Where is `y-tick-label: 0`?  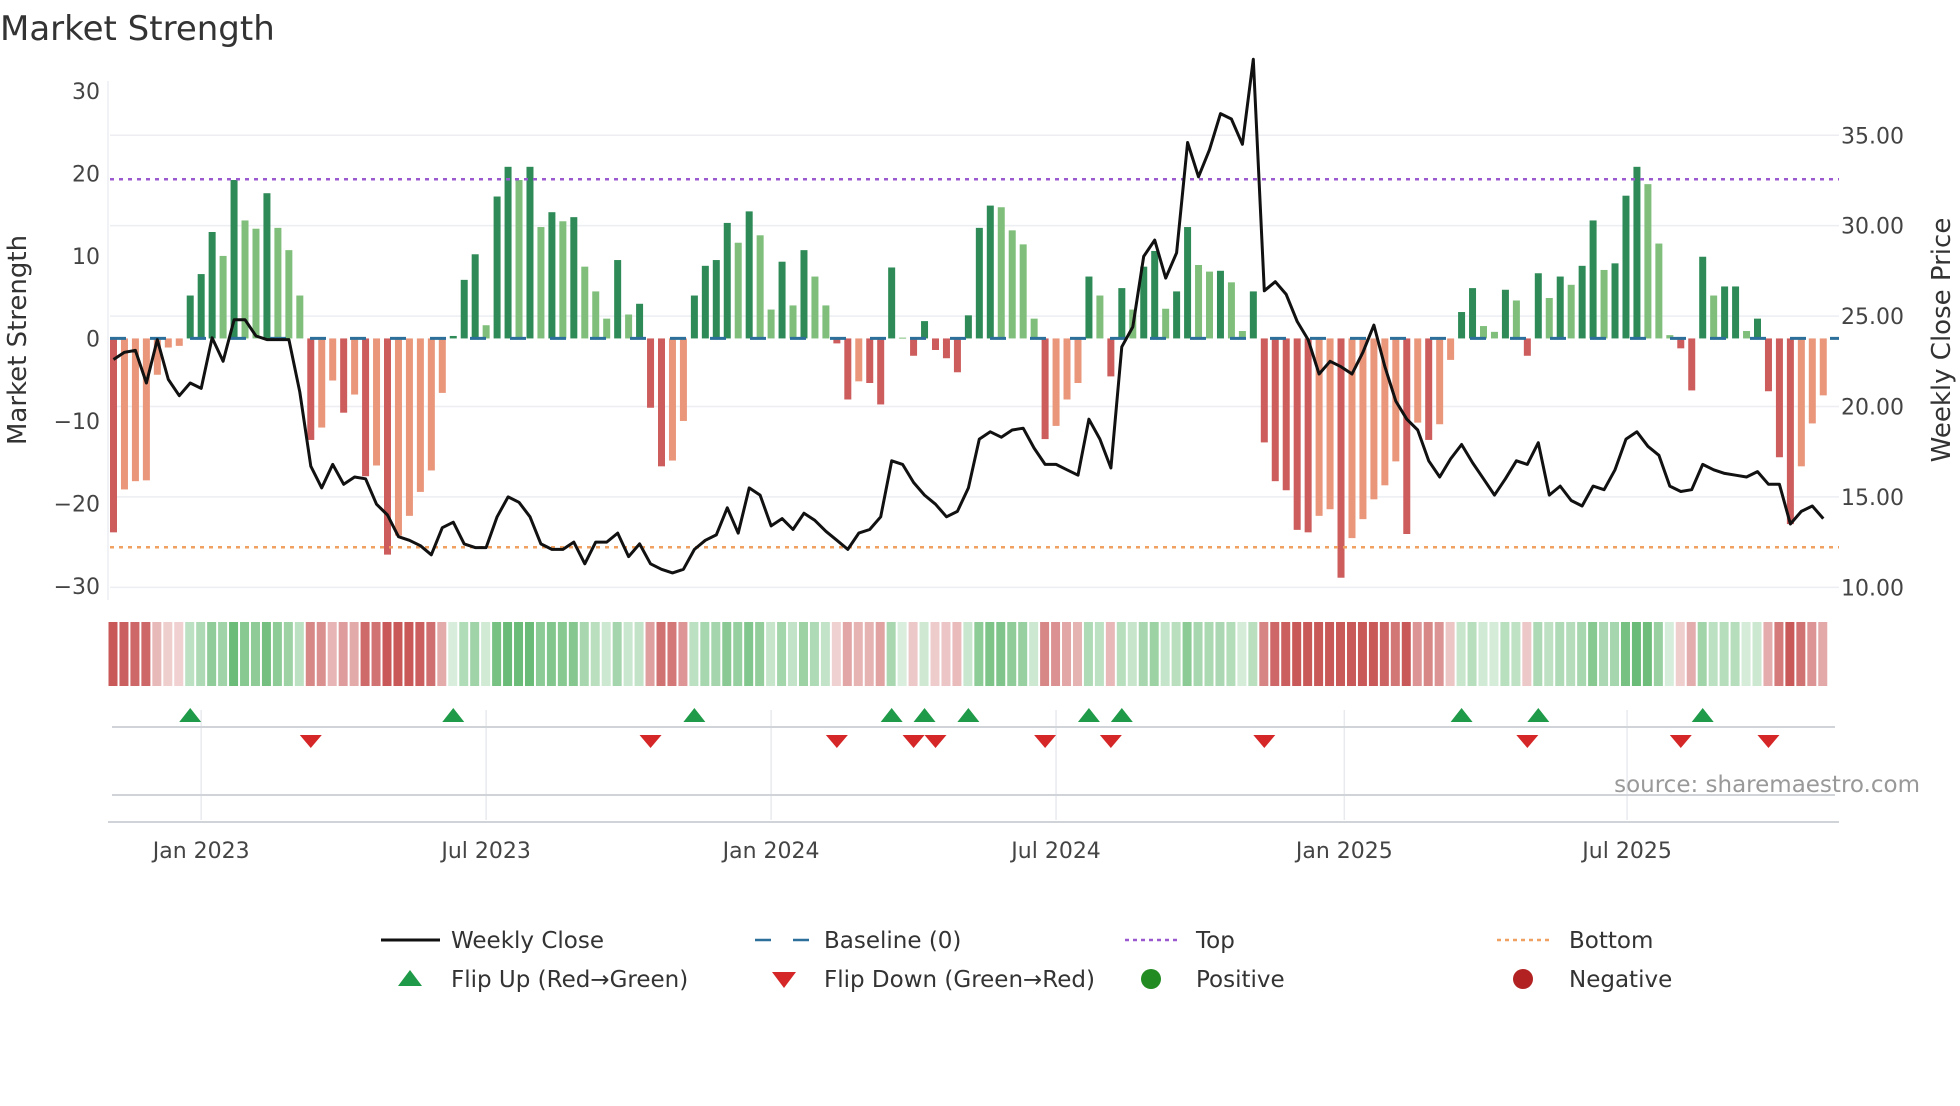
y-tick-label: 0 is located at coordinates (93, 339).